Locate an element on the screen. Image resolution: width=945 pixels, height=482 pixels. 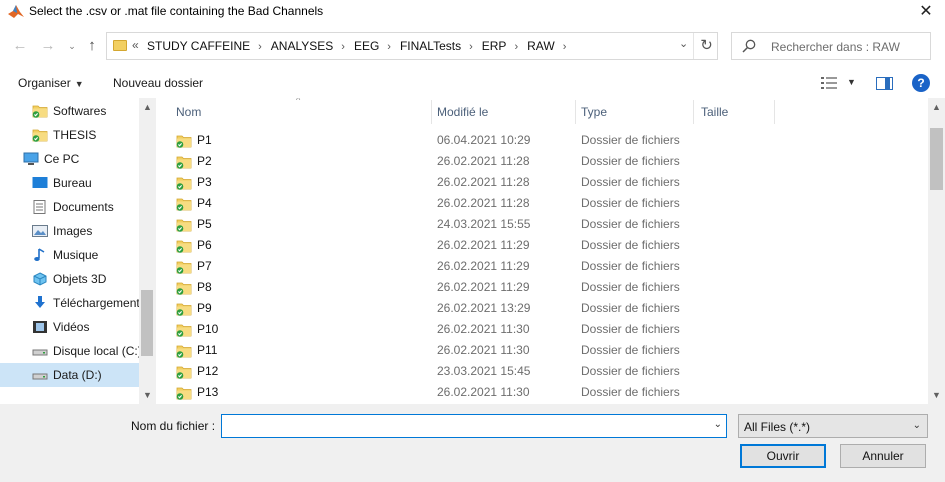
nav-item: Musique is located at coordinates (70, 255).